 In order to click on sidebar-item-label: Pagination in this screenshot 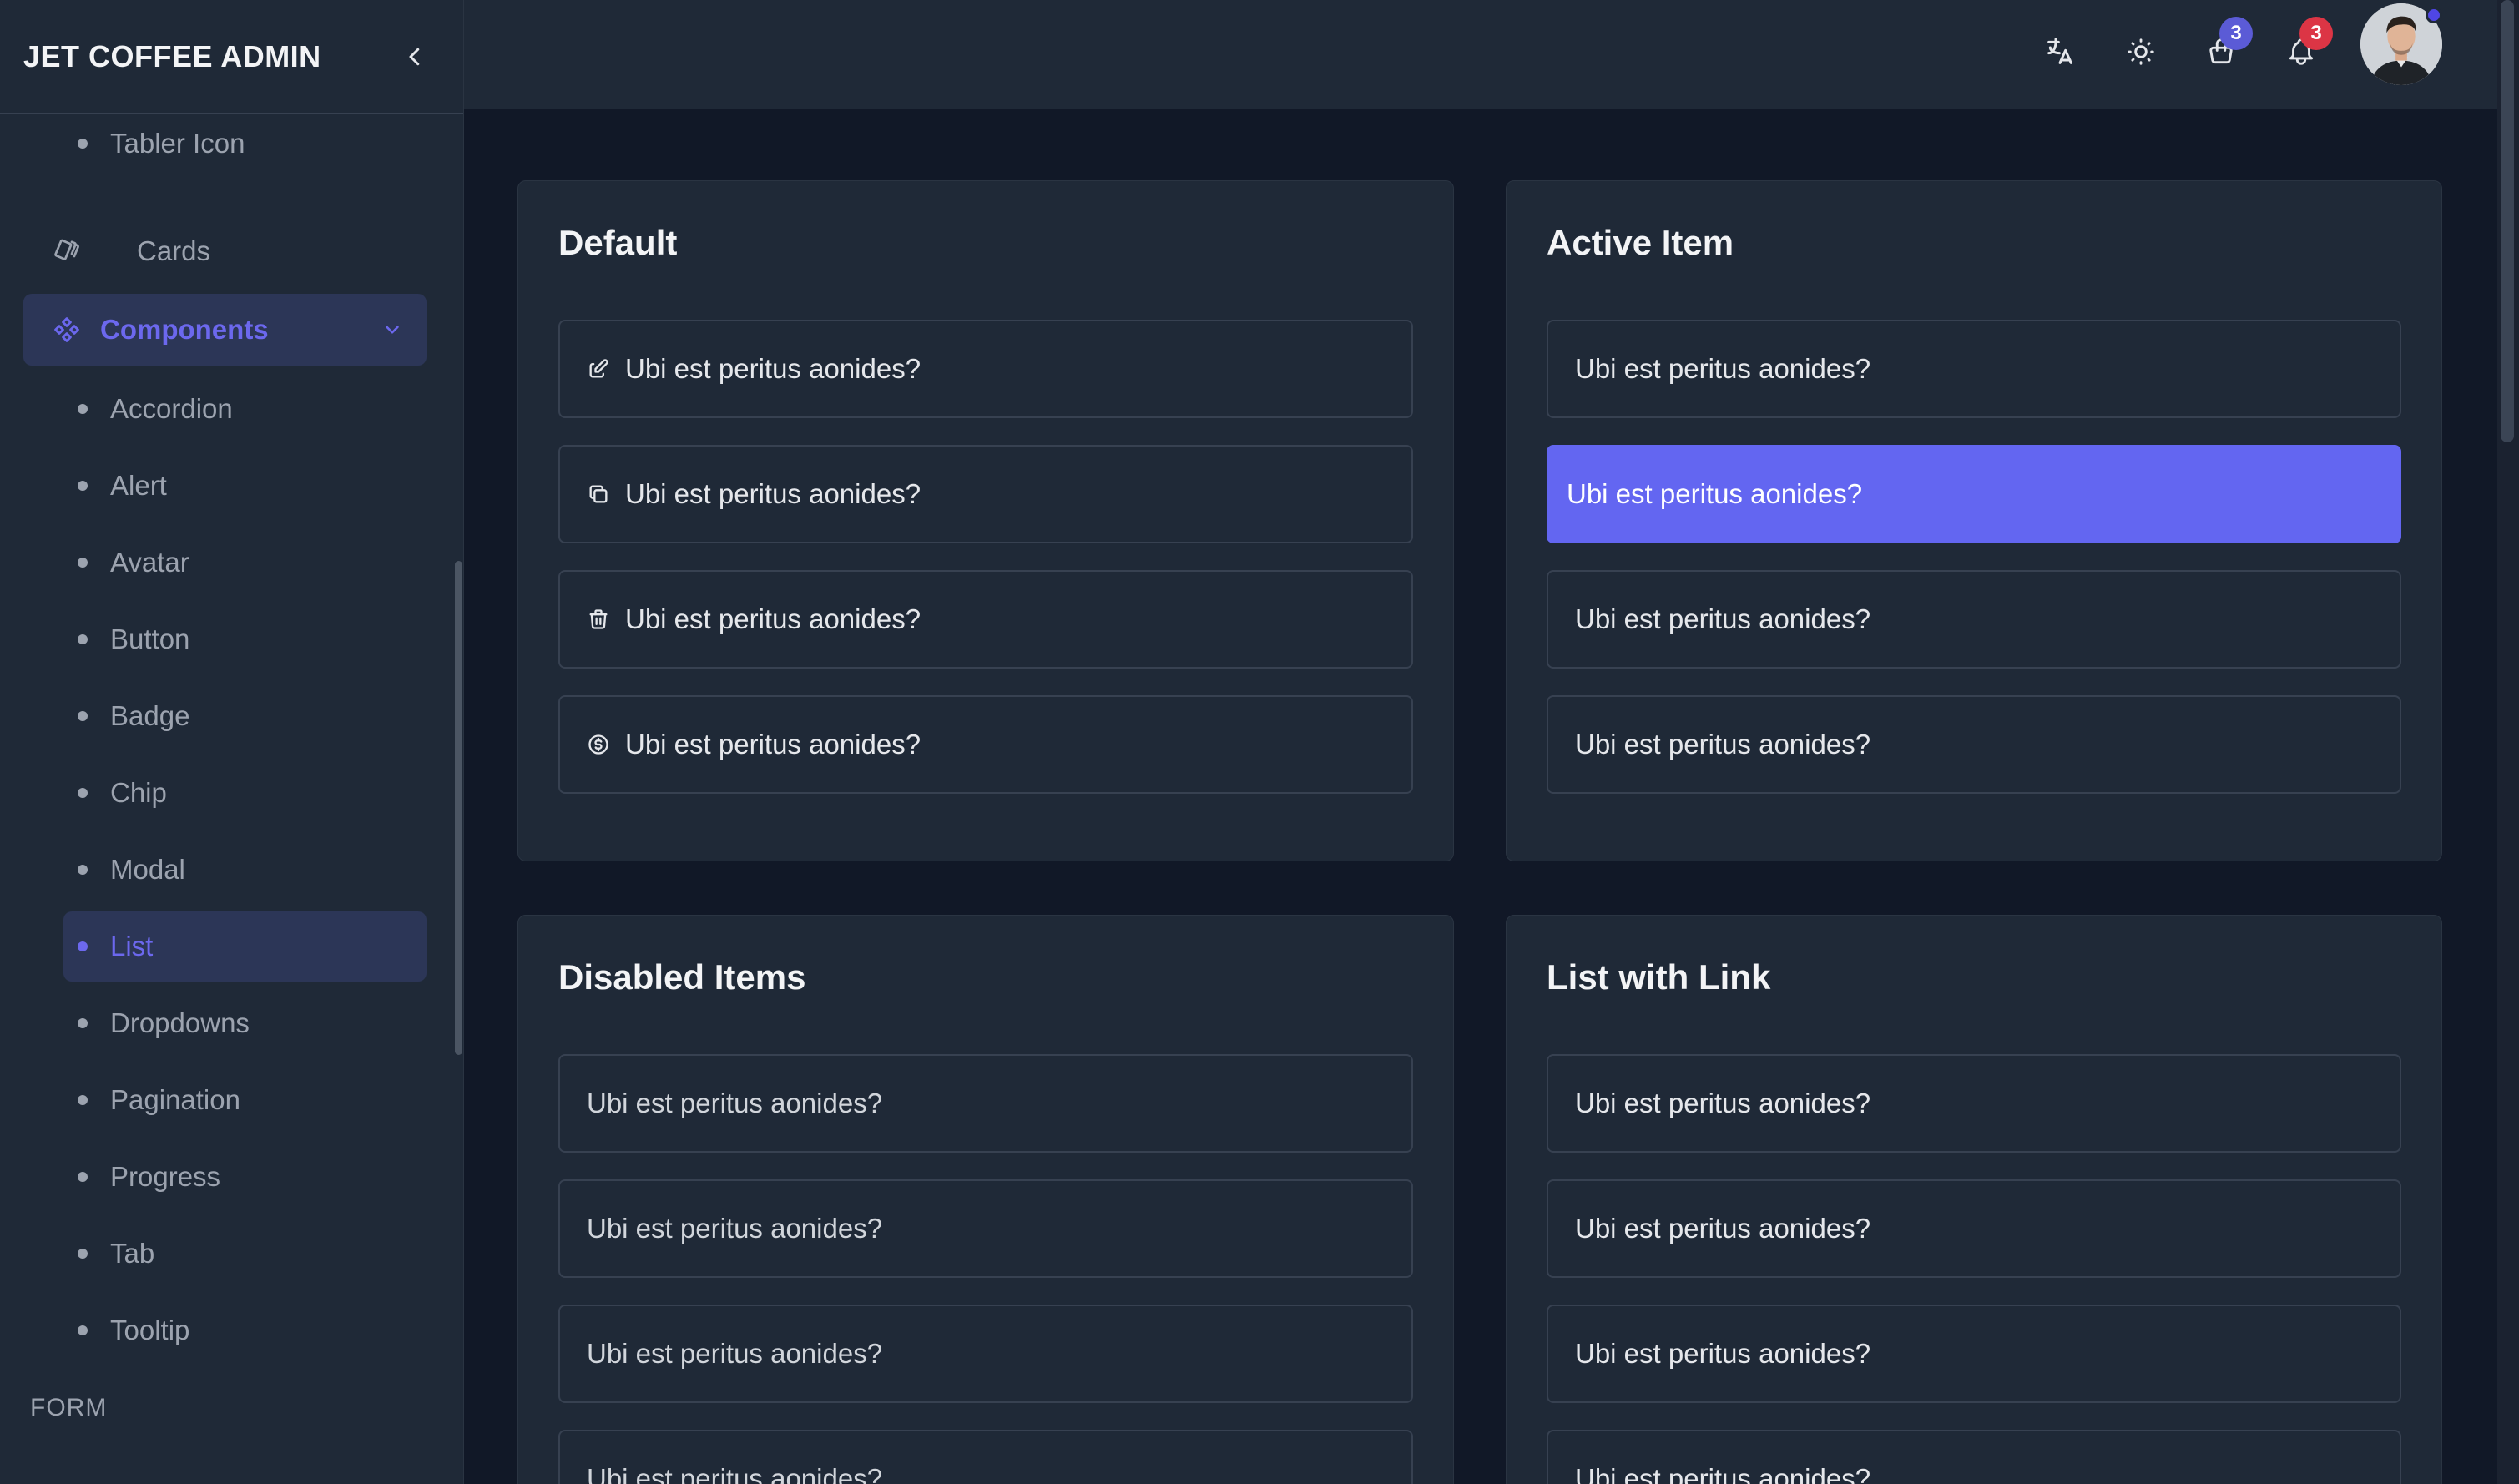, I will do `click(175, 1099)`.